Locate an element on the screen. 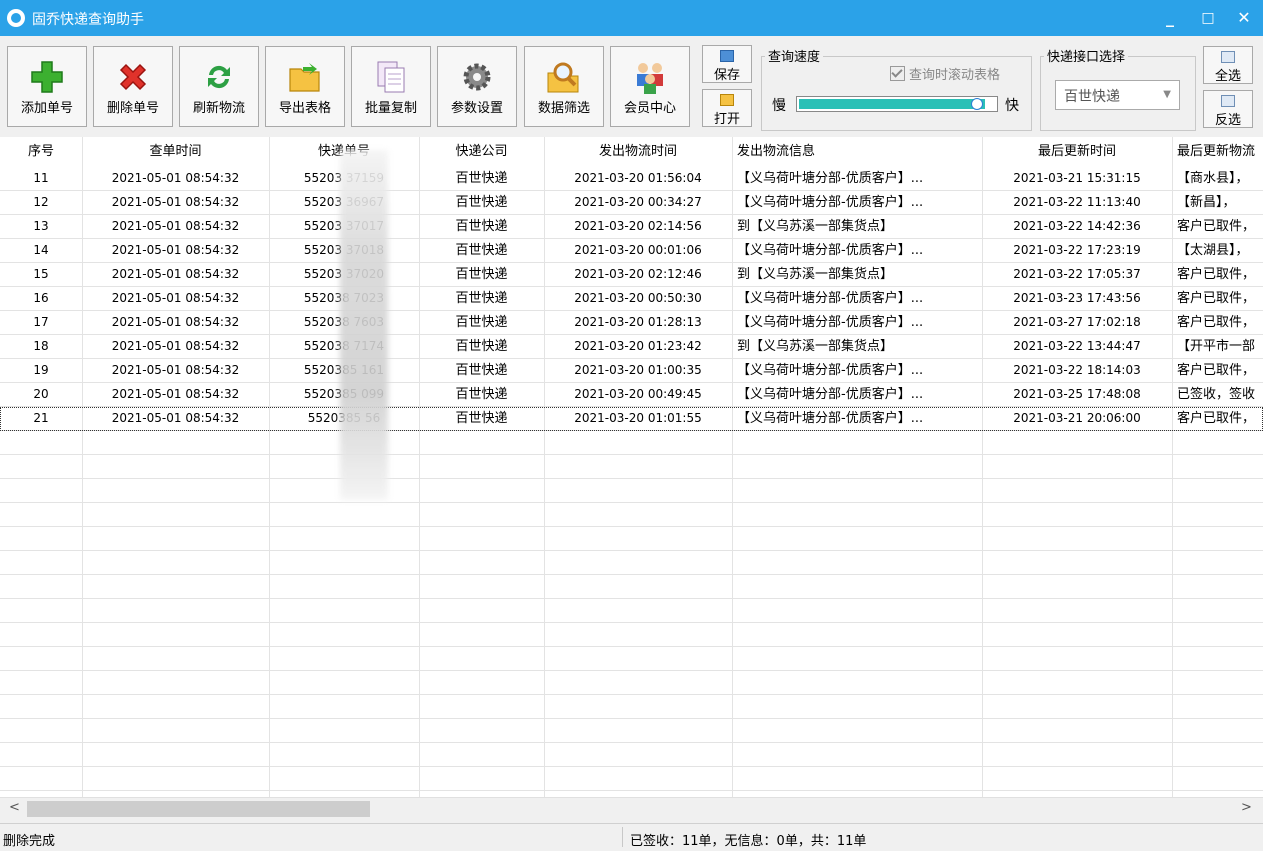 Image resolution: width=1263 pixels, height=851 pixels. members-icon is located at coordinates (650, 77).